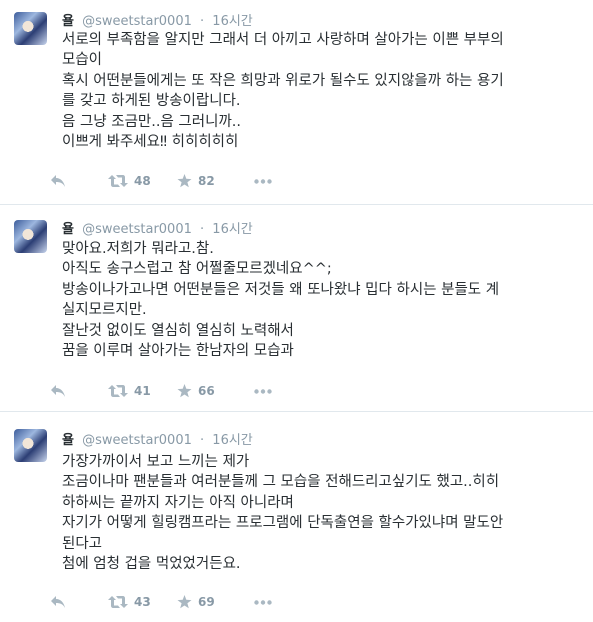 This screenshot has height=622, width=593. I want to click on tweet-text-line: 음 그냥 조금만..음 그러니까.., so click(152, 121).